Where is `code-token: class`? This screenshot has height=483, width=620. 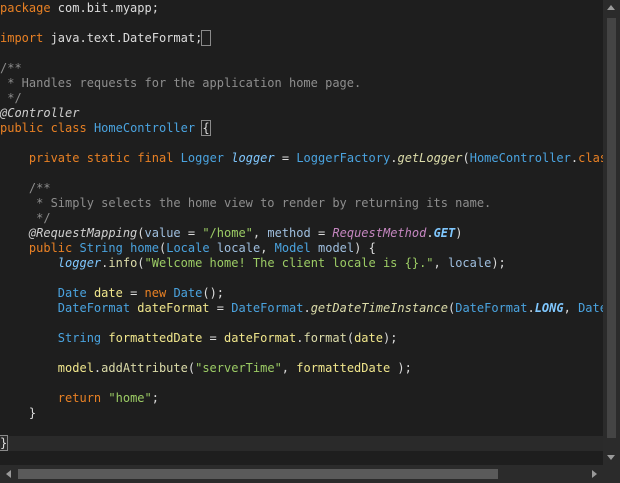 code-token: class is located at coordinates (590, 158).